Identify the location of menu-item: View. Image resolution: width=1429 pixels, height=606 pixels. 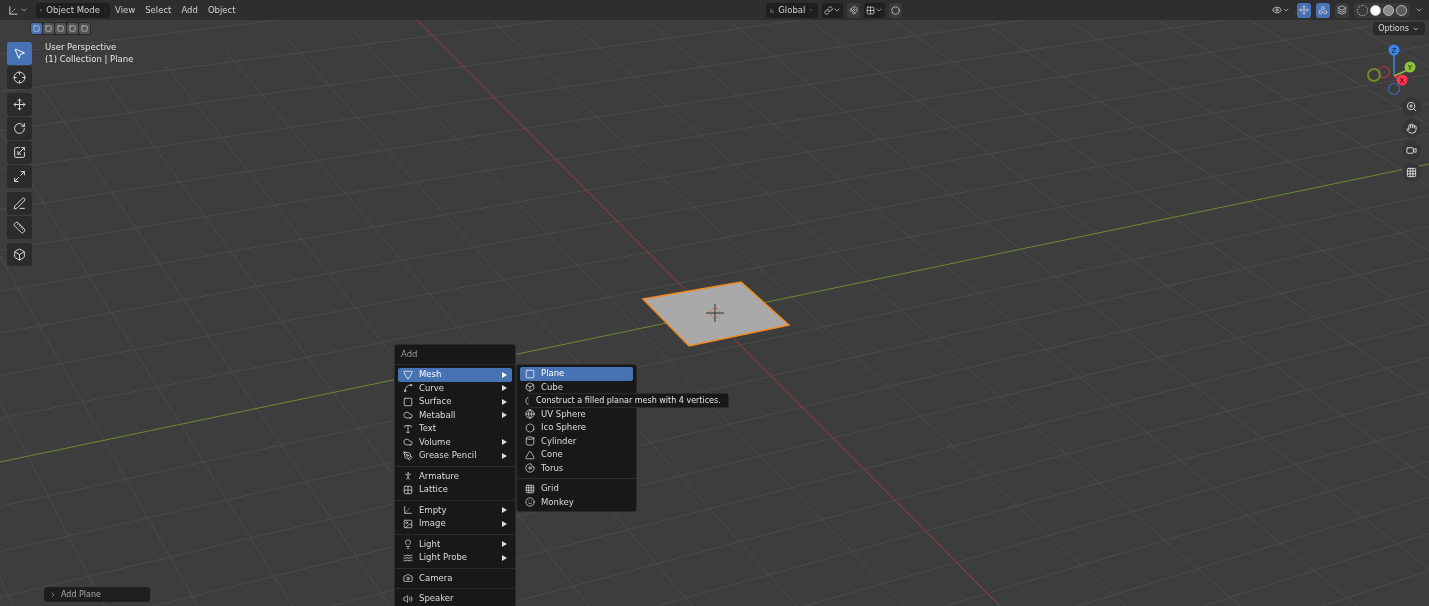
(125, 10).